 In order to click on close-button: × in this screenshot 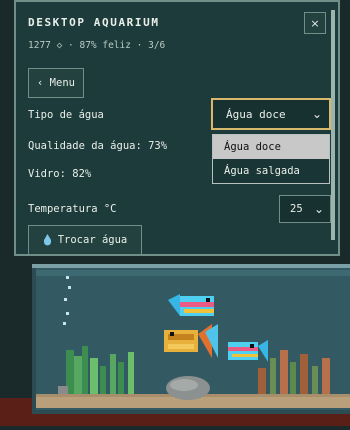, I will do `click(315, 23)`.